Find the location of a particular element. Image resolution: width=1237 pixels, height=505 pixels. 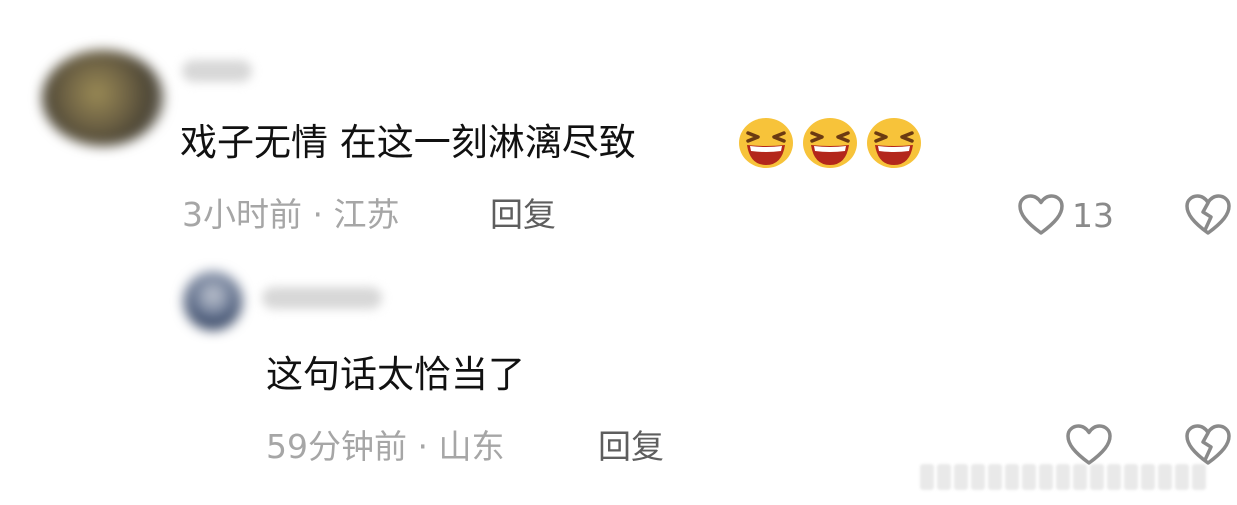

comment-meta: 59分钟前 · 山东 is located at coordinates (385, 446).